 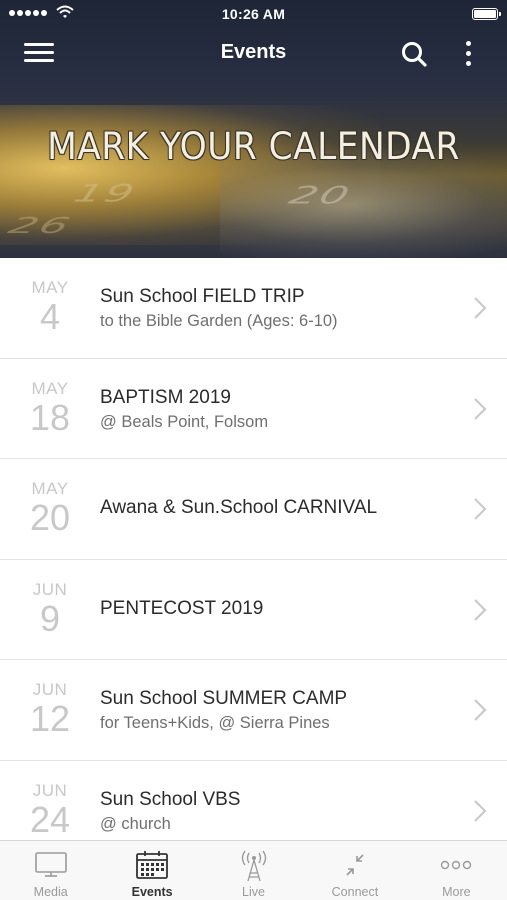 I want to click on event-subtitle: to the Bible Garden (Ages: 6-10), so click(x=219, y=321).